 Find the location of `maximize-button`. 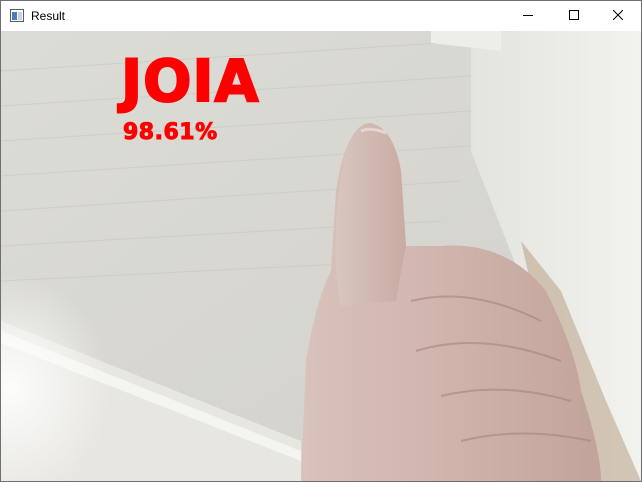

maximize-button is located at coordinates (574, 16).